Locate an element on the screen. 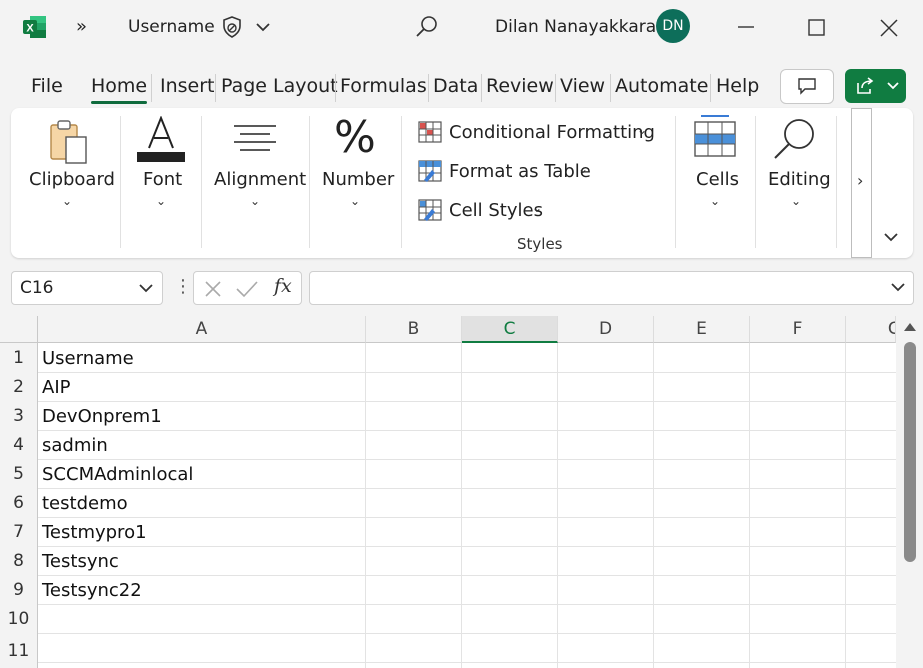  column-header-b: B is located at coordinates (414, 329).